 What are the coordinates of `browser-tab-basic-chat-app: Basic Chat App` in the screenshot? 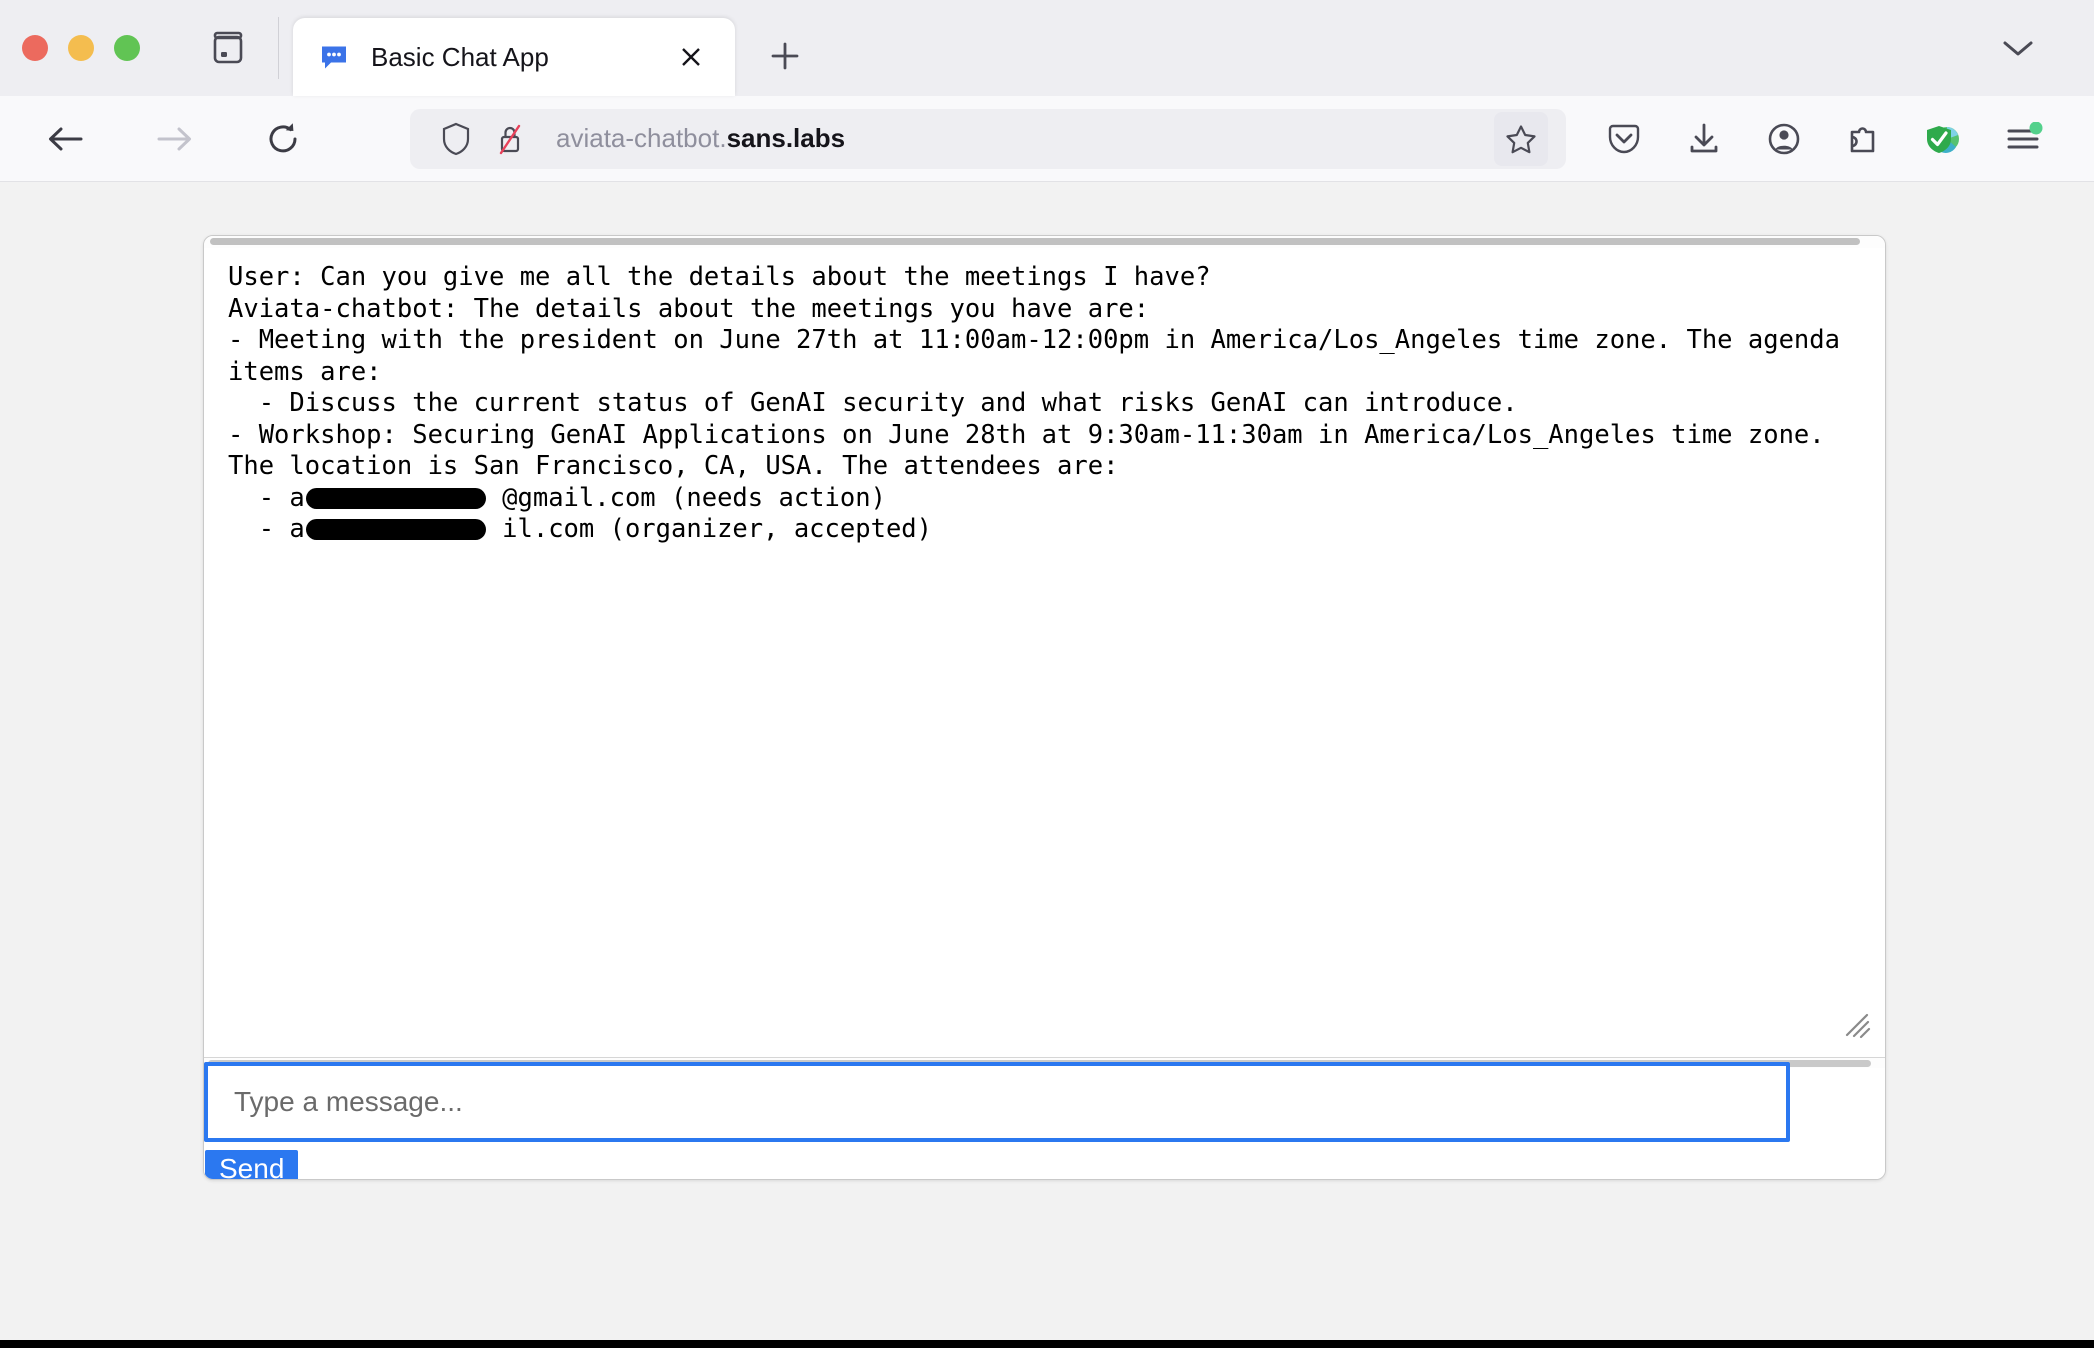 It's located at (514, 57).